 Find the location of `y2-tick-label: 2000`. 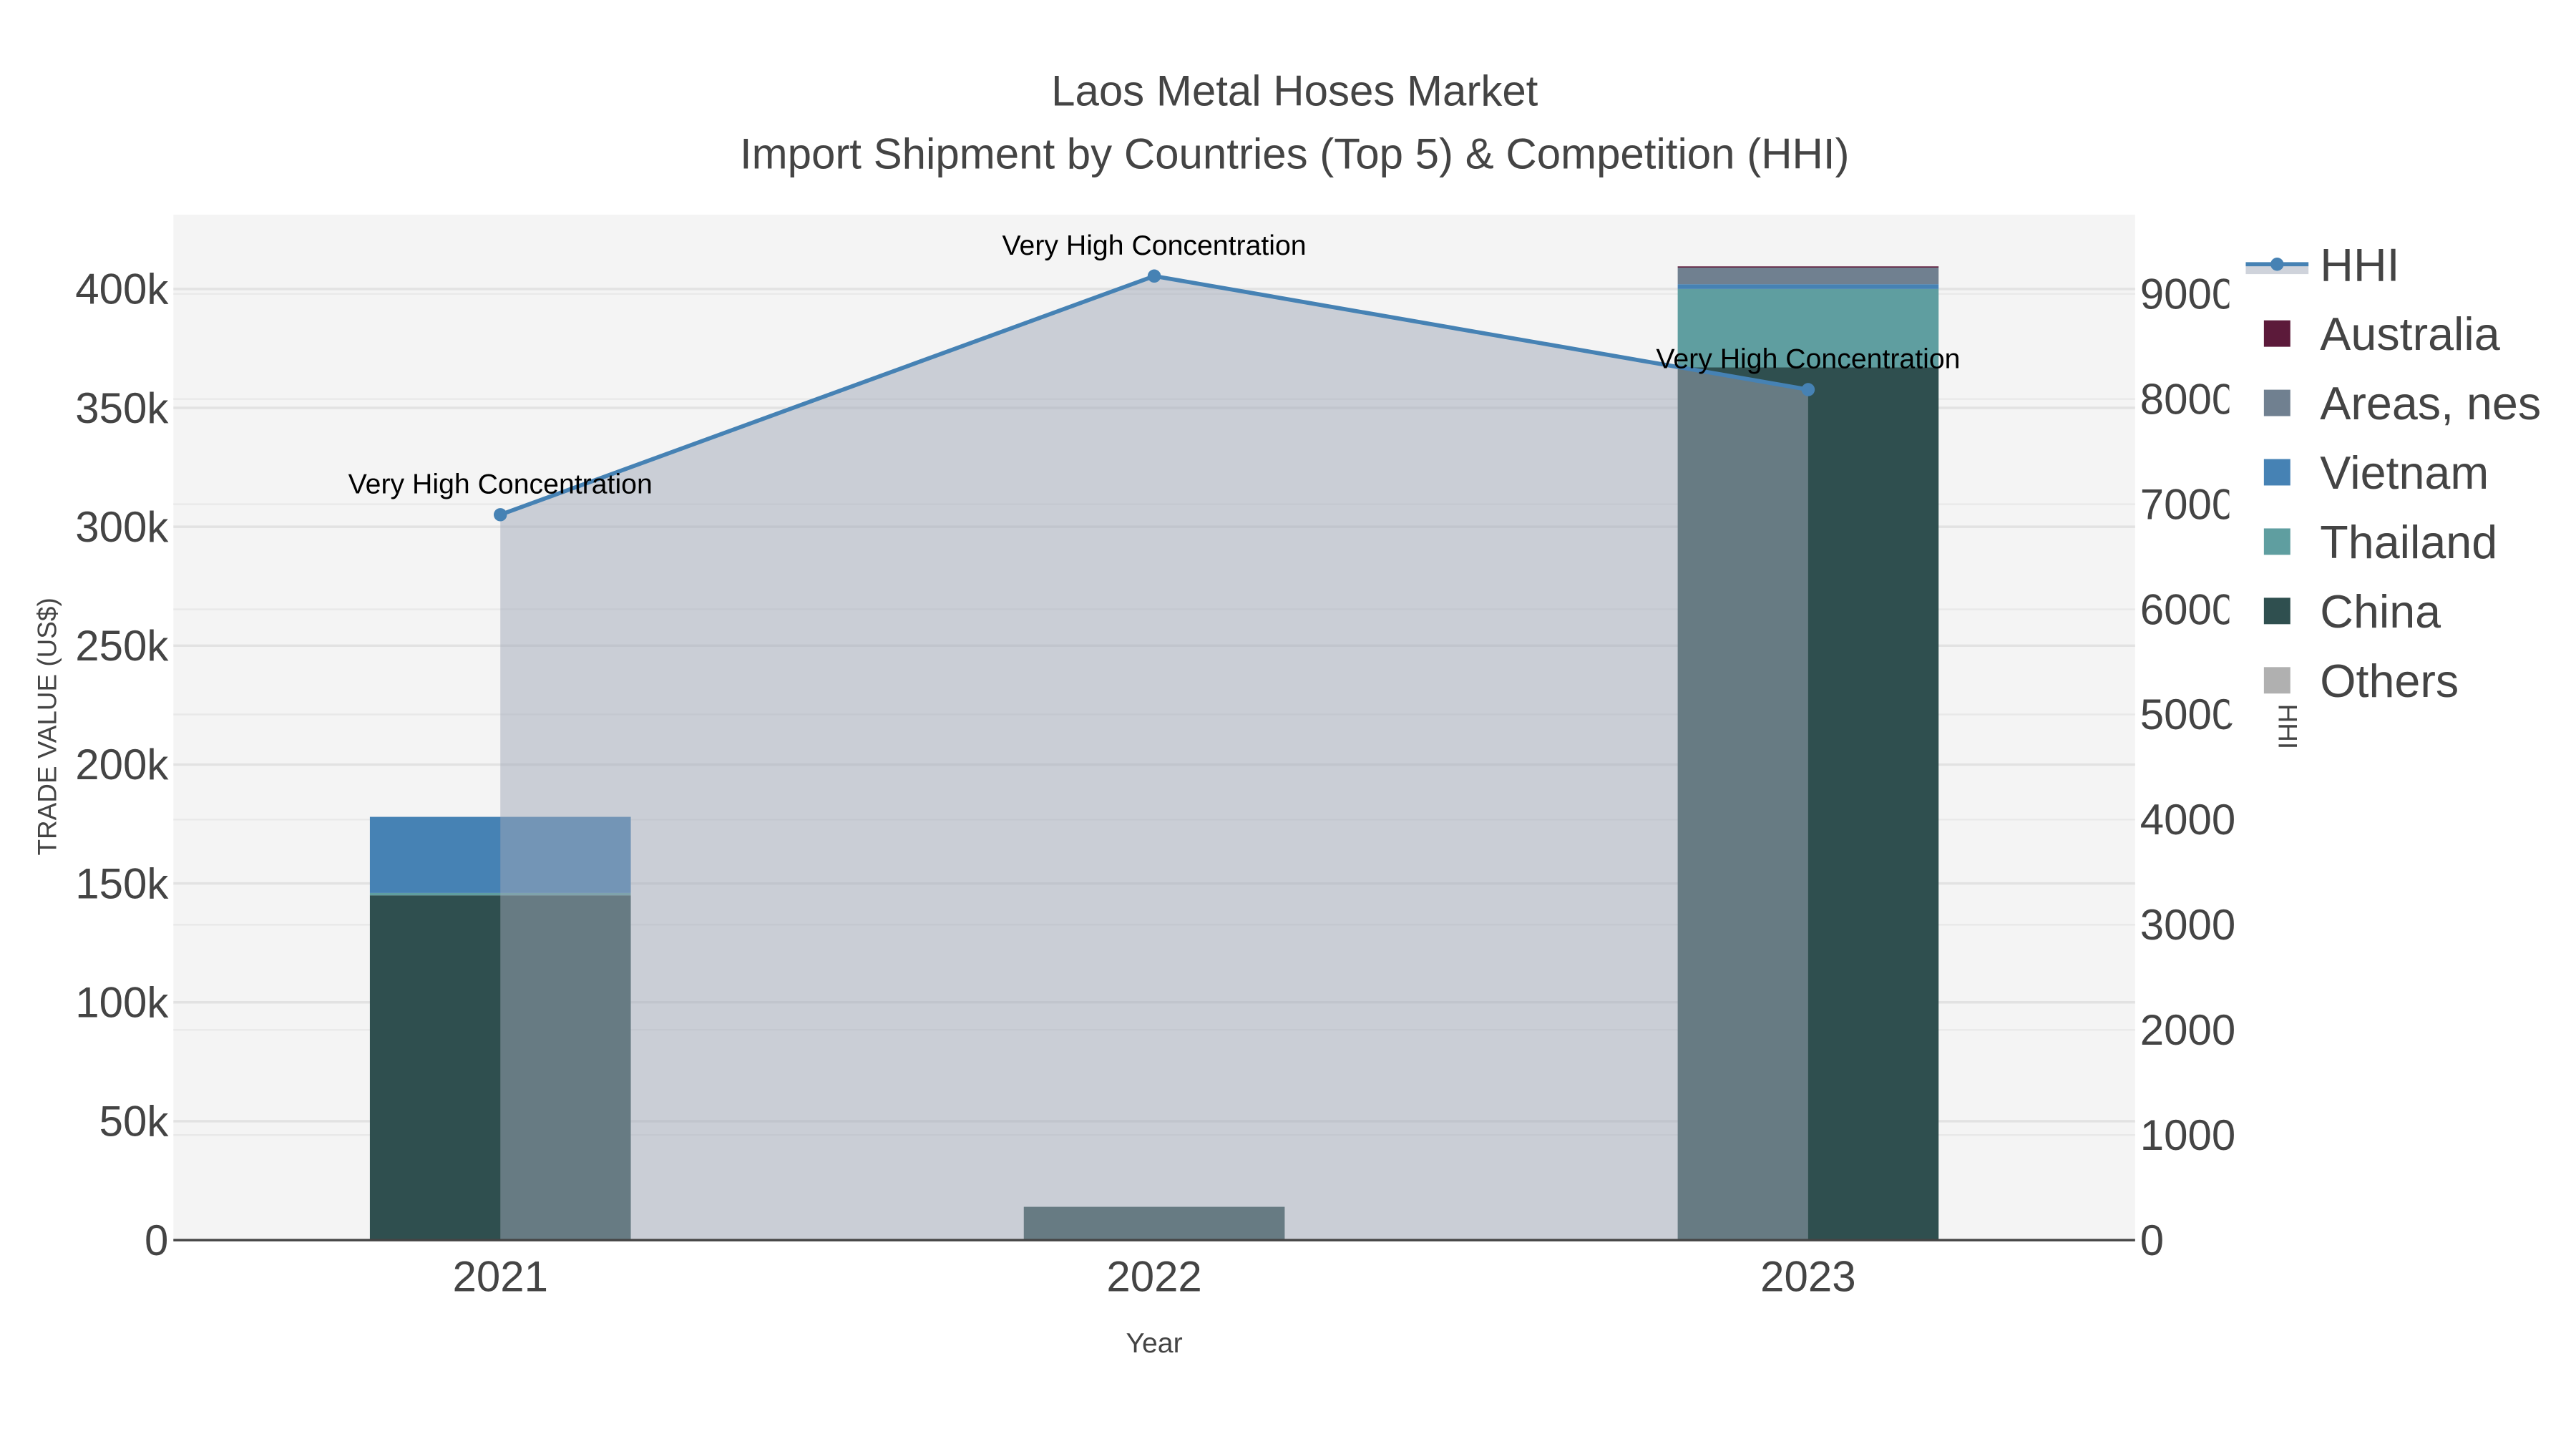

y2-tick-label: 2000 is located at coordinates (2187, 1030).